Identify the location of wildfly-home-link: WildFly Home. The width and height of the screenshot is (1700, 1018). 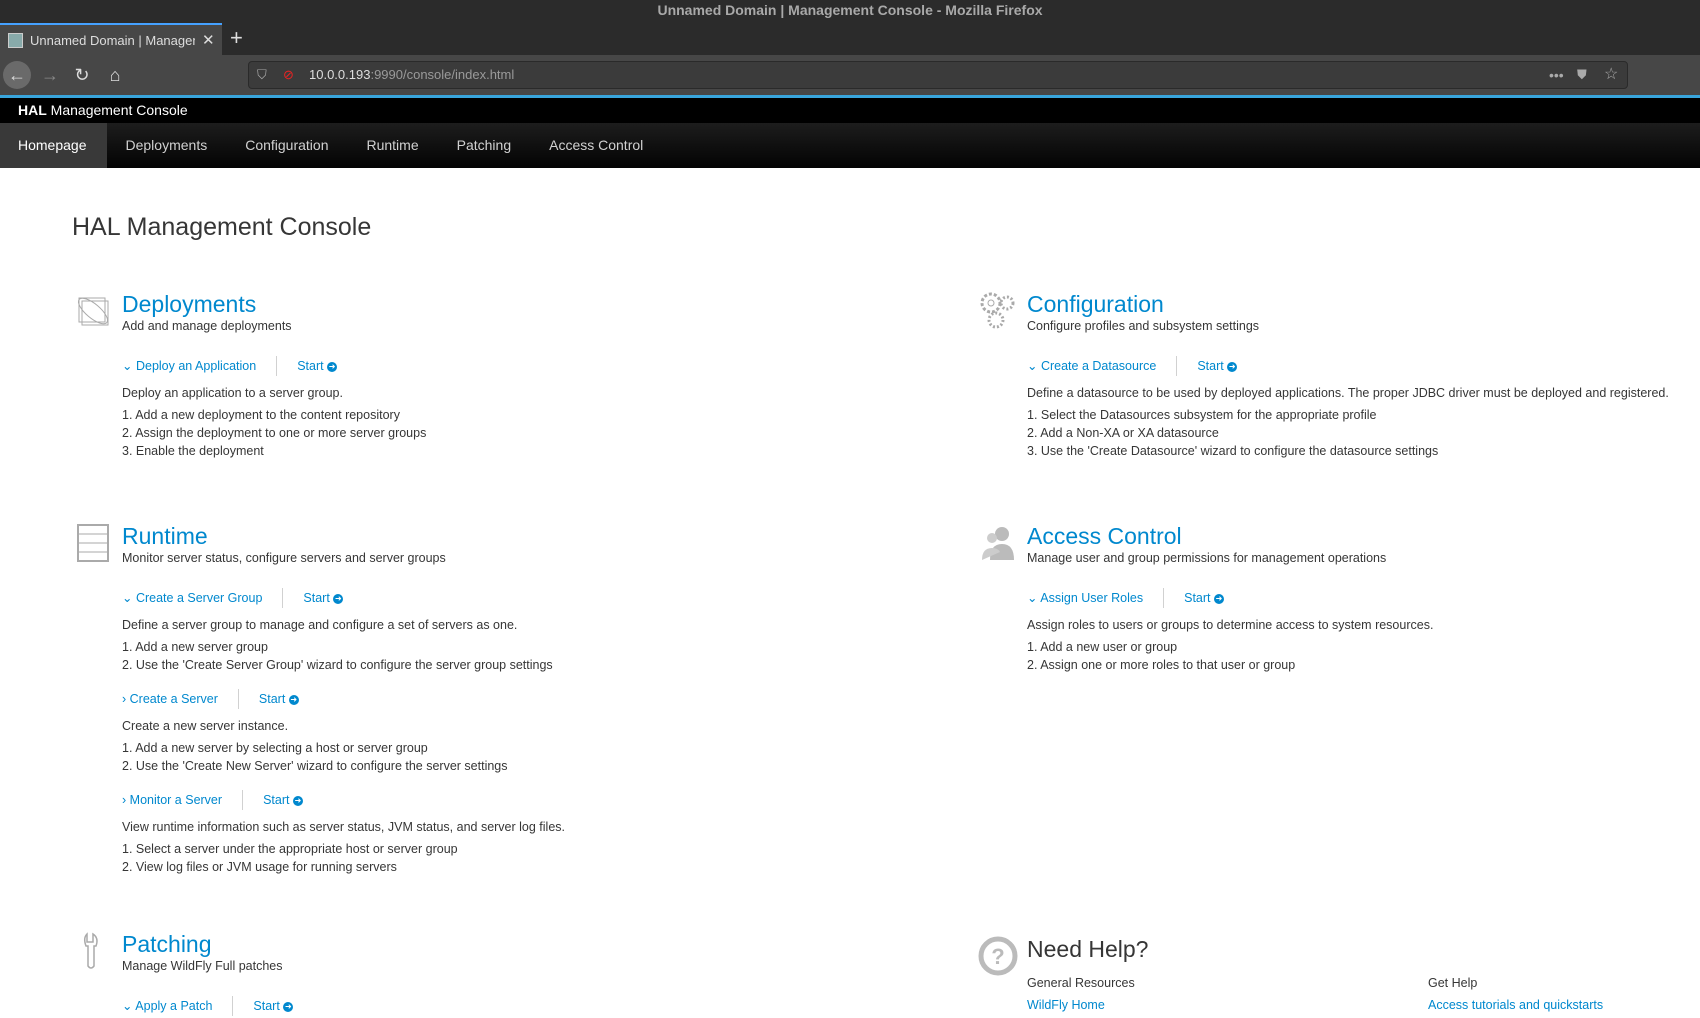
(1081, 1005).